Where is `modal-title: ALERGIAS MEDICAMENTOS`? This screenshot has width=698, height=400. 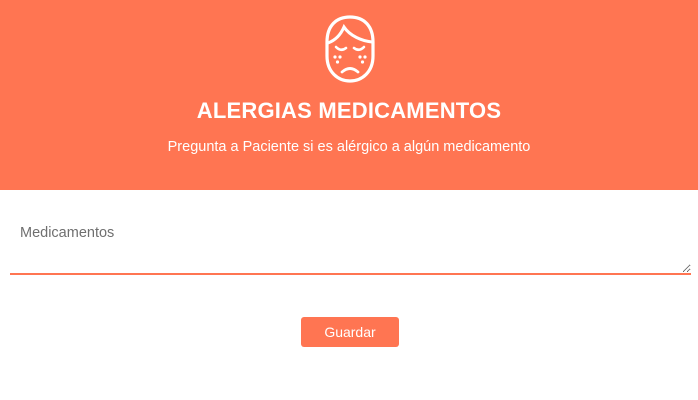
modal-title: ALERGIAS MEDICAMENTOS is located at coordinates (349, 110).